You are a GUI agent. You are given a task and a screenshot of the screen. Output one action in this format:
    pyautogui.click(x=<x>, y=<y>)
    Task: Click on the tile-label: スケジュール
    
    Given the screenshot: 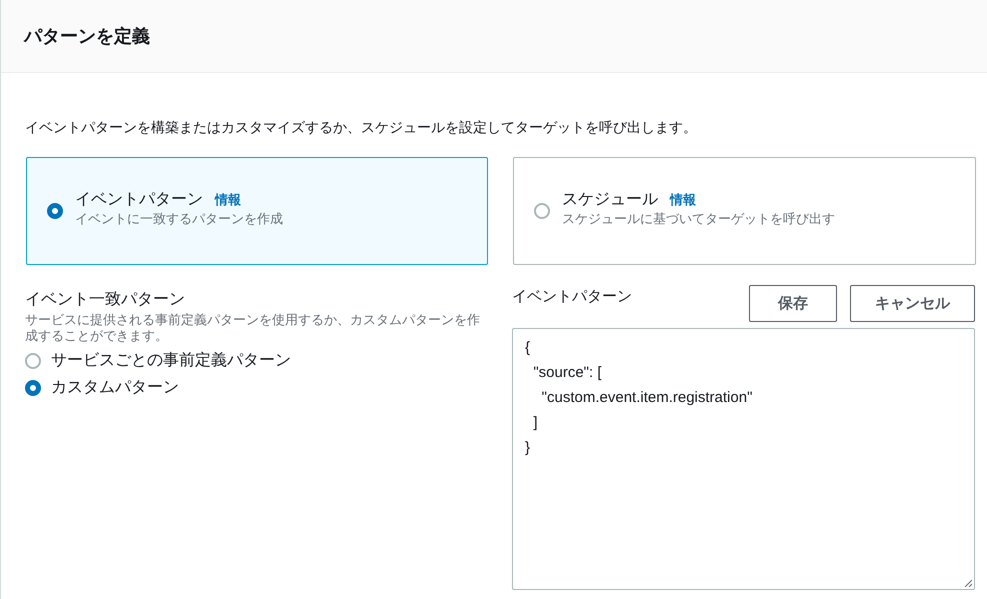 What is the action you would take?
    pyautogui.click(x=610, y=200)
    